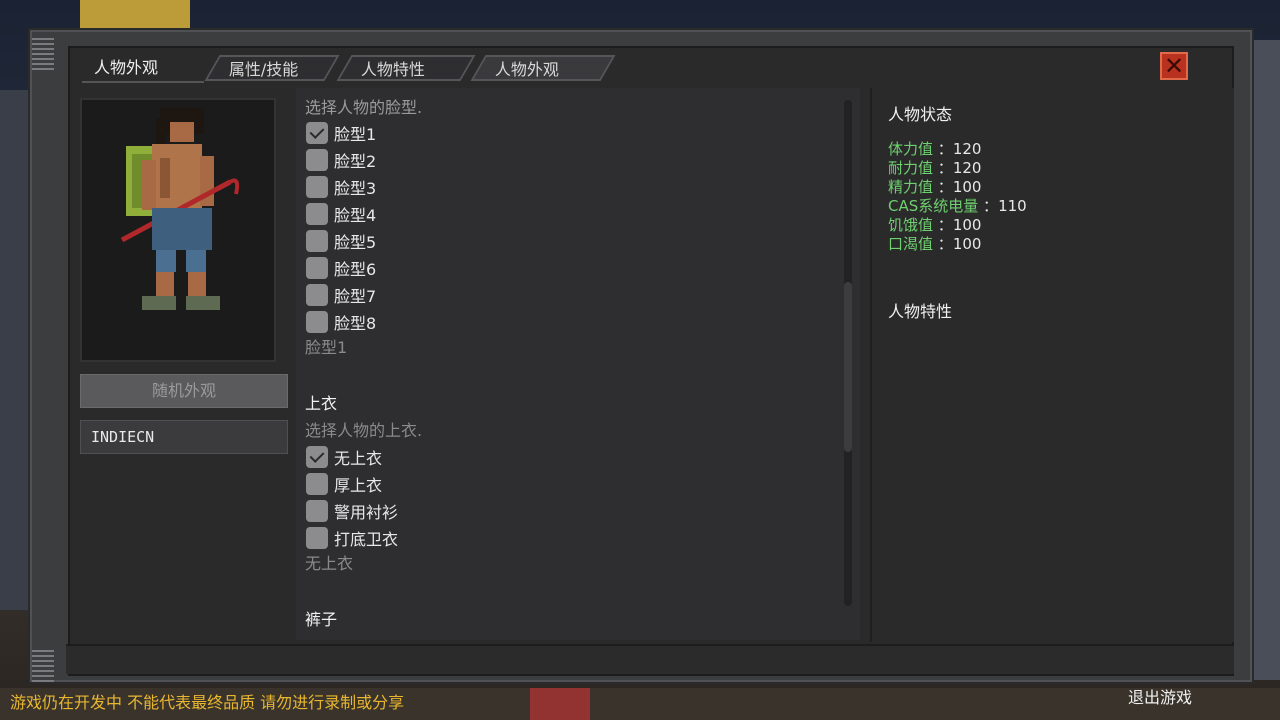 This screenshot has width=1280, height=720. Describe the element at coordinates (321, 619) in the screenshot. I see `pants-heading: 裤子` at that location.